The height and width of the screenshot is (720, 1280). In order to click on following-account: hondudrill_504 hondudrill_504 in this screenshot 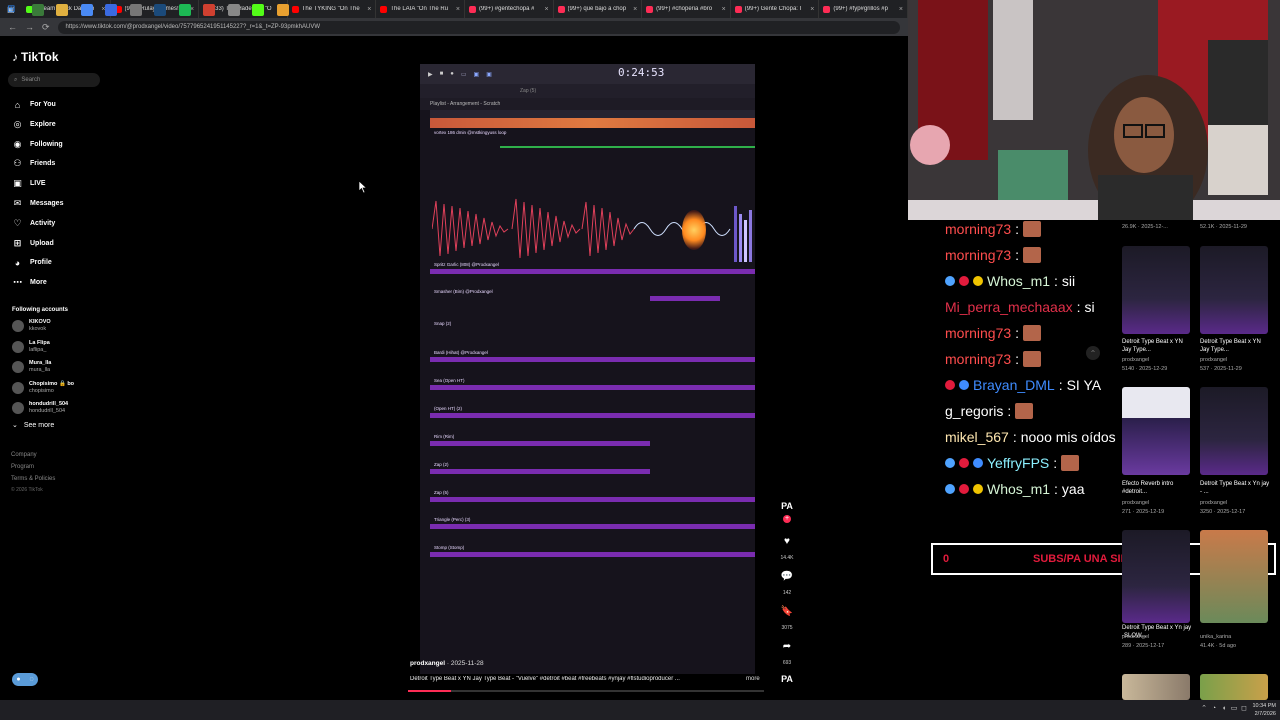, I will do `click(40, 408)`.